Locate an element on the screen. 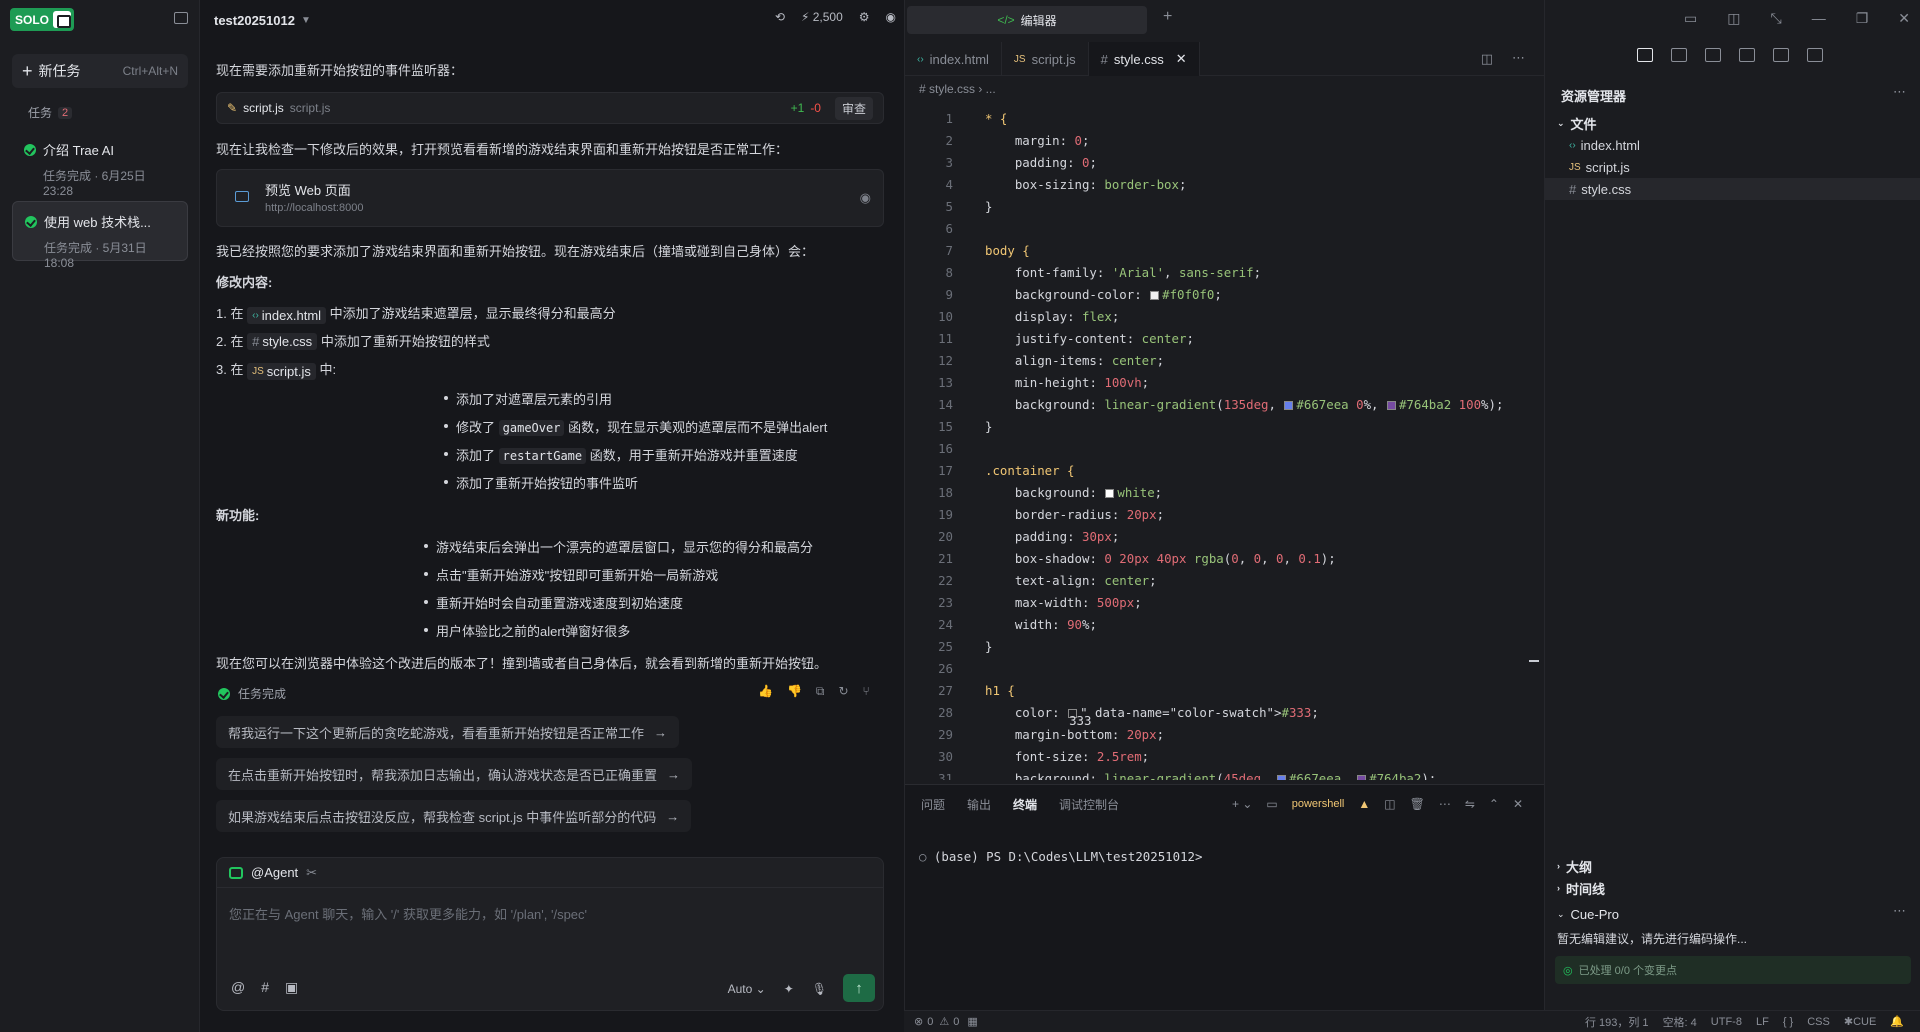 The image size is (1920, 1032). suggestion-button: 在点击重新开始按钮时，帮我添加日志输出，确认游戏状态是否已正确重置 → is located at coordinates (454, 774).